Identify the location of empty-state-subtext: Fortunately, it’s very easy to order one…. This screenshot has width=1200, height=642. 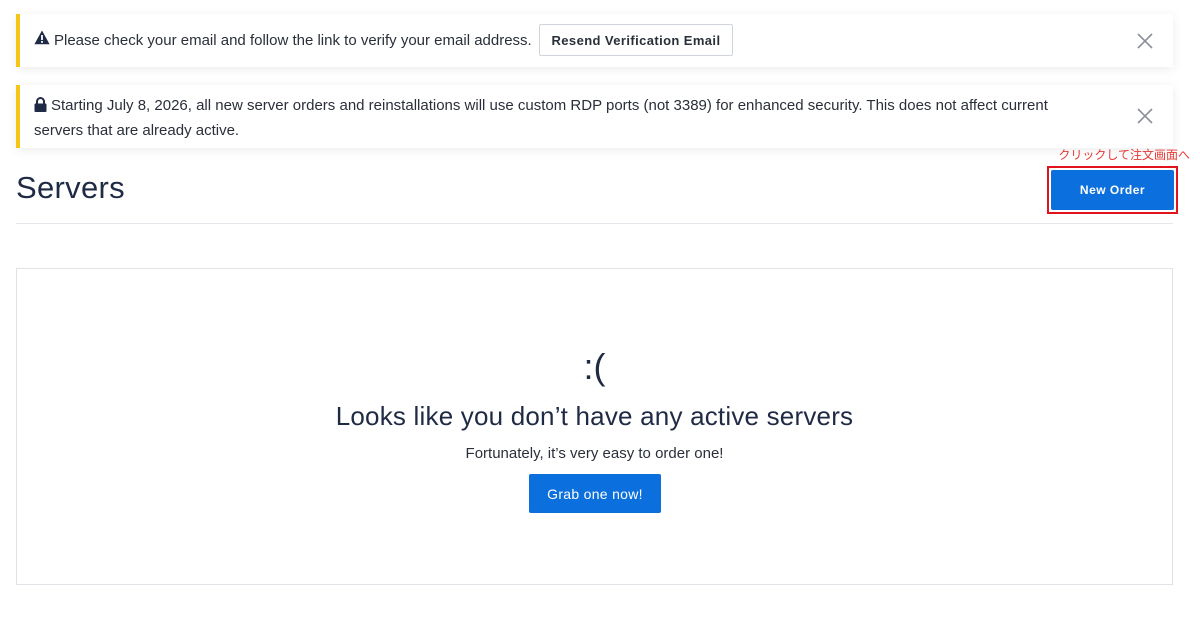
(594, 453).